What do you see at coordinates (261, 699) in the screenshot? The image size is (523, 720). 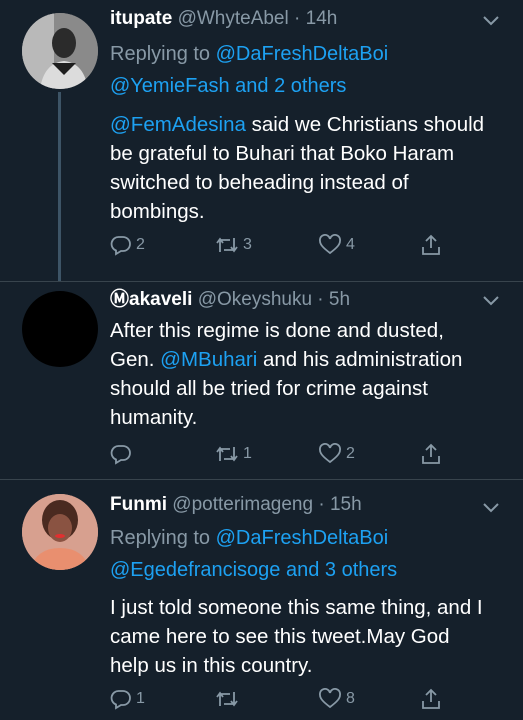 I see `tweet-actions: 1 8` at bounding box center [261, 699].